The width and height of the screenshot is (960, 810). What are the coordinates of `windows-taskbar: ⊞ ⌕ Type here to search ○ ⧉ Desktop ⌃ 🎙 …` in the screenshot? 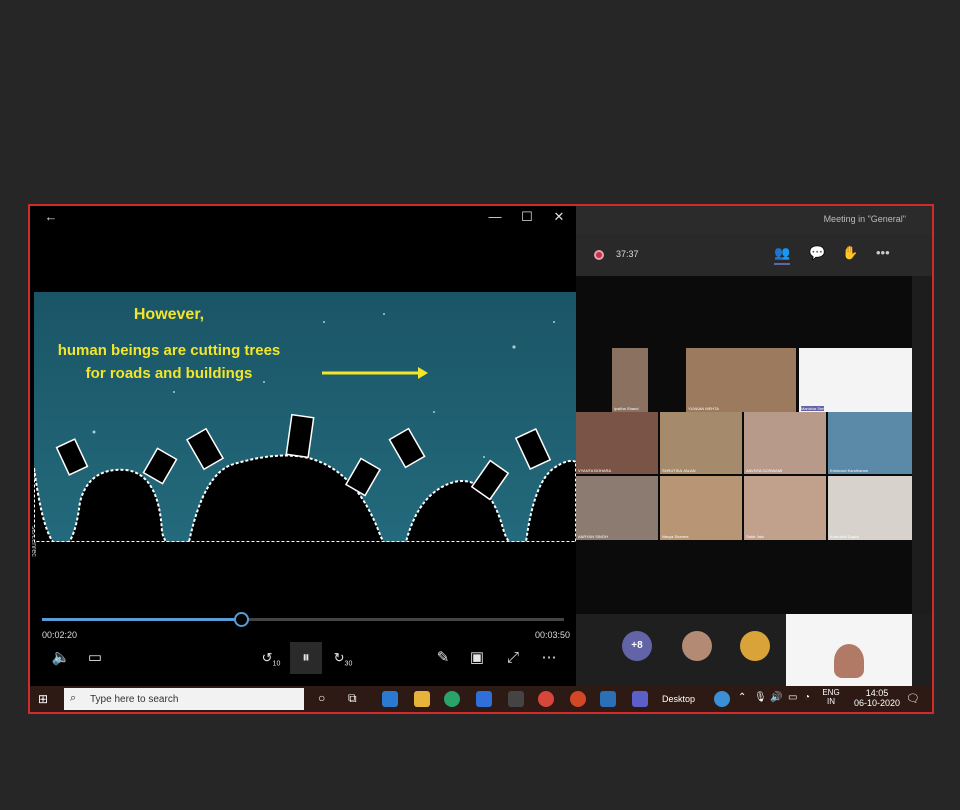 It's located at (481, 699).